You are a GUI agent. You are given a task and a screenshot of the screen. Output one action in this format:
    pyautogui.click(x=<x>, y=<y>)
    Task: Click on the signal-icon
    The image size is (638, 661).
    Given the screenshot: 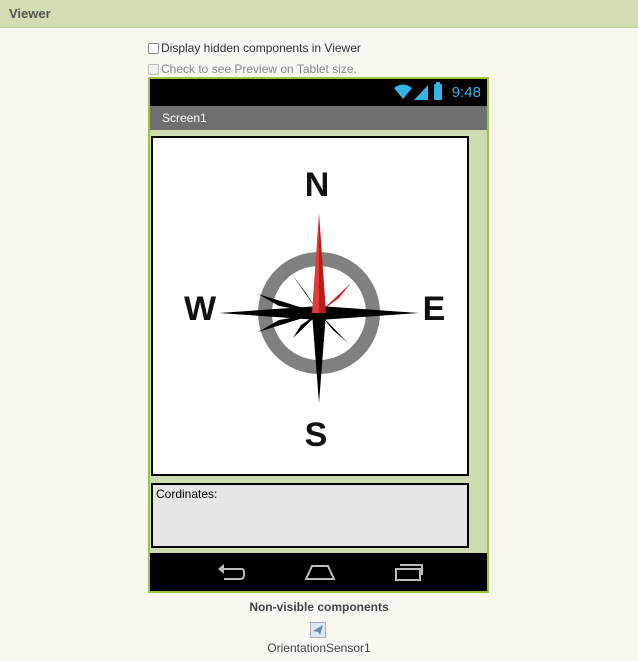 What is the action you would take?
    pyautogui.click(x=421, y=92)
    